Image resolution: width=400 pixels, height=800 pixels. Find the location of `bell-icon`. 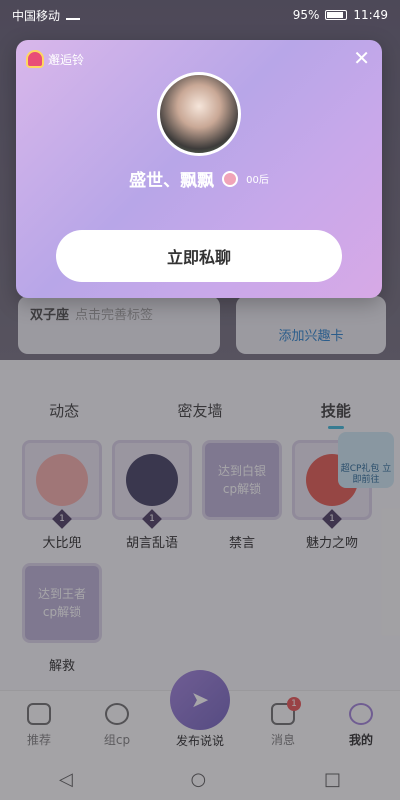

bell-icon is located at coordinates (35, 59).